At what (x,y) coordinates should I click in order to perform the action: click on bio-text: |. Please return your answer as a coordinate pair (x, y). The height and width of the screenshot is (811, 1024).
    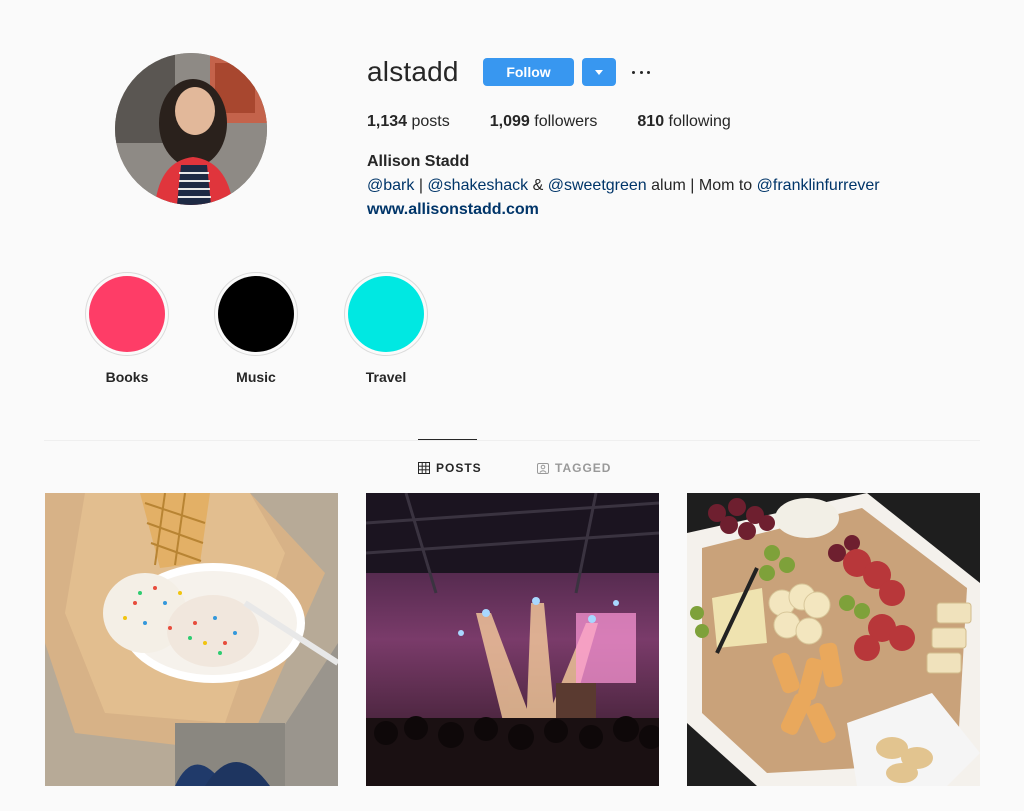
    Looking at the image, I should click on (421, 185).